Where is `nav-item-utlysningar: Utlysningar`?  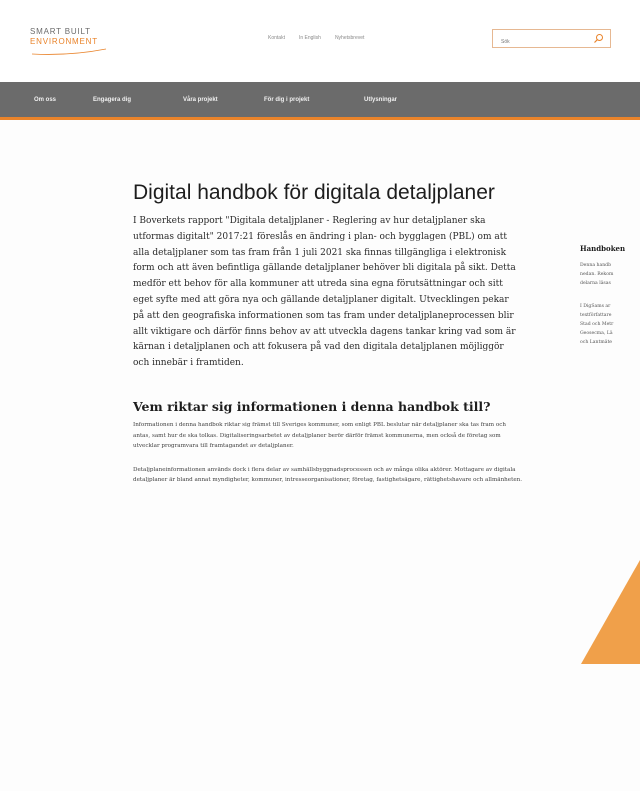 nav-item-utlysningar: Utlysningar is located at coordinates (380, 100).